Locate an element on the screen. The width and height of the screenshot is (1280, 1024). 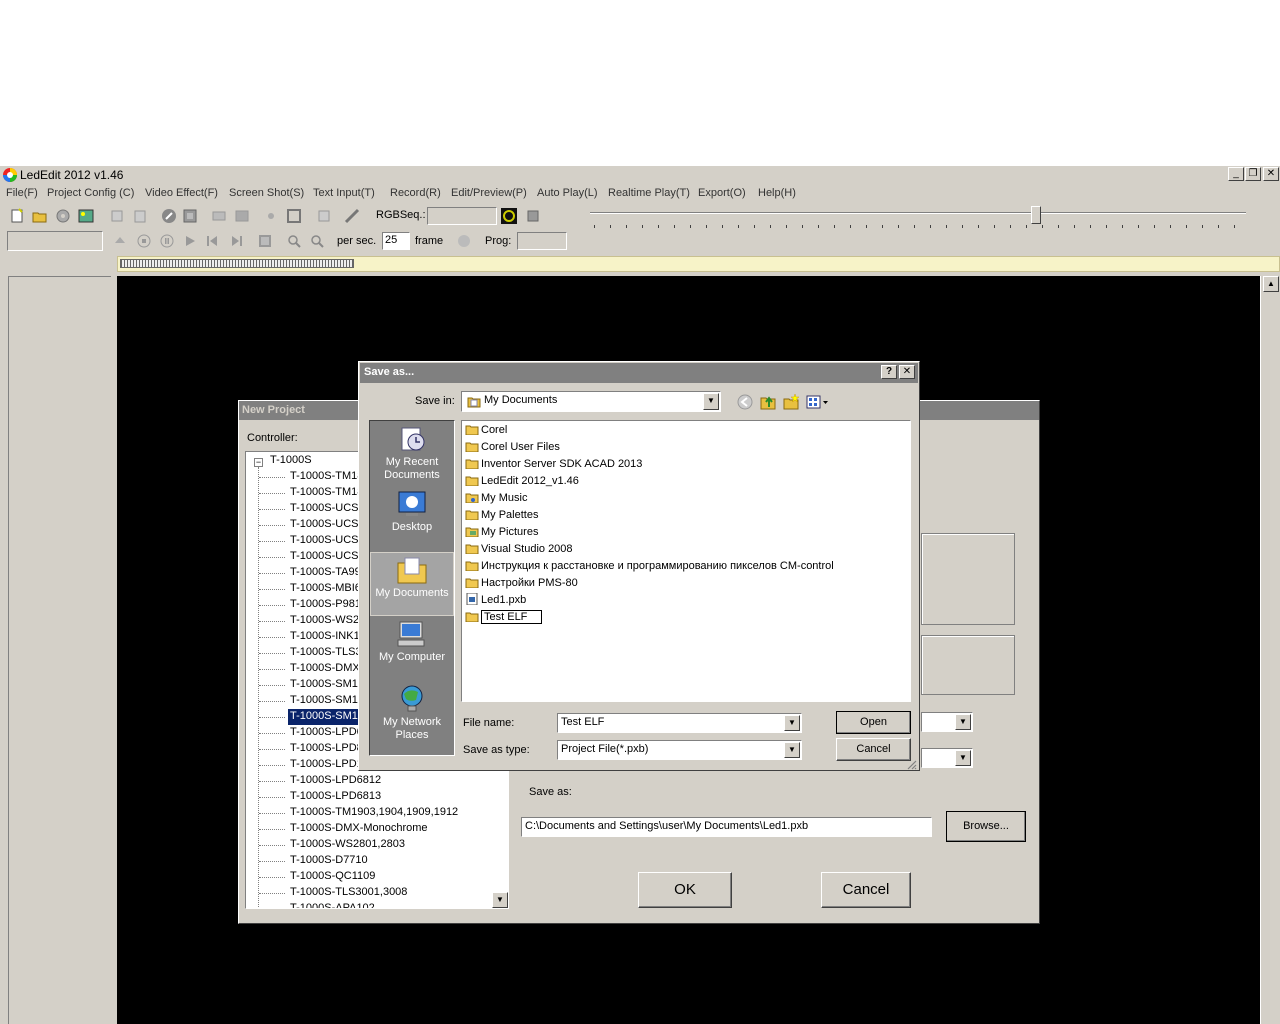
file-list-item: Led1.pxb is located at coordinates (495, 601).